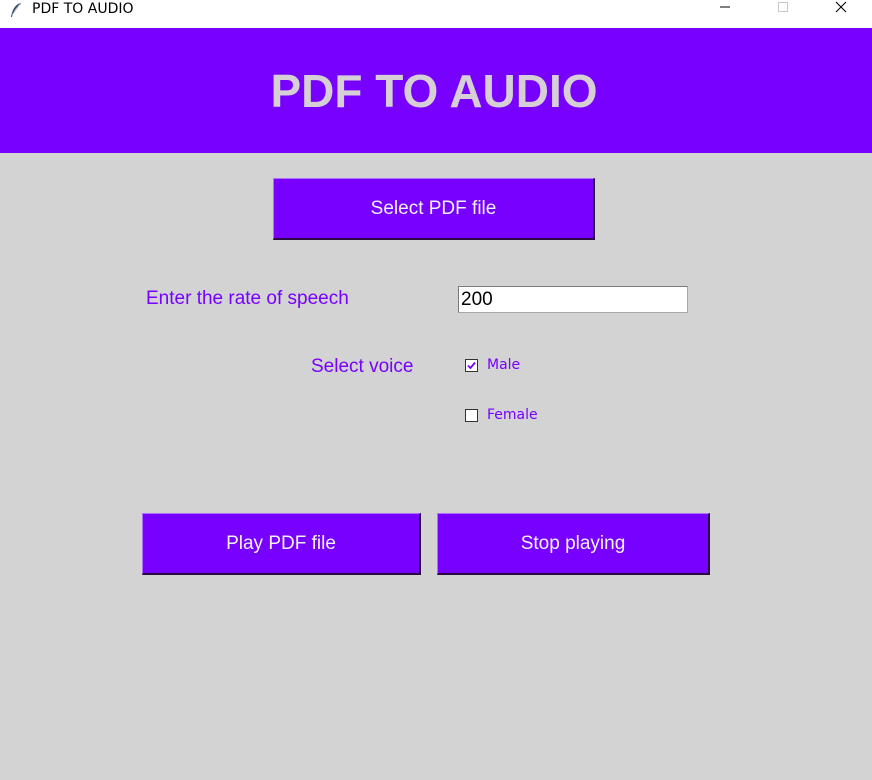  I want to click on minimize-icon, so click(725, 9).